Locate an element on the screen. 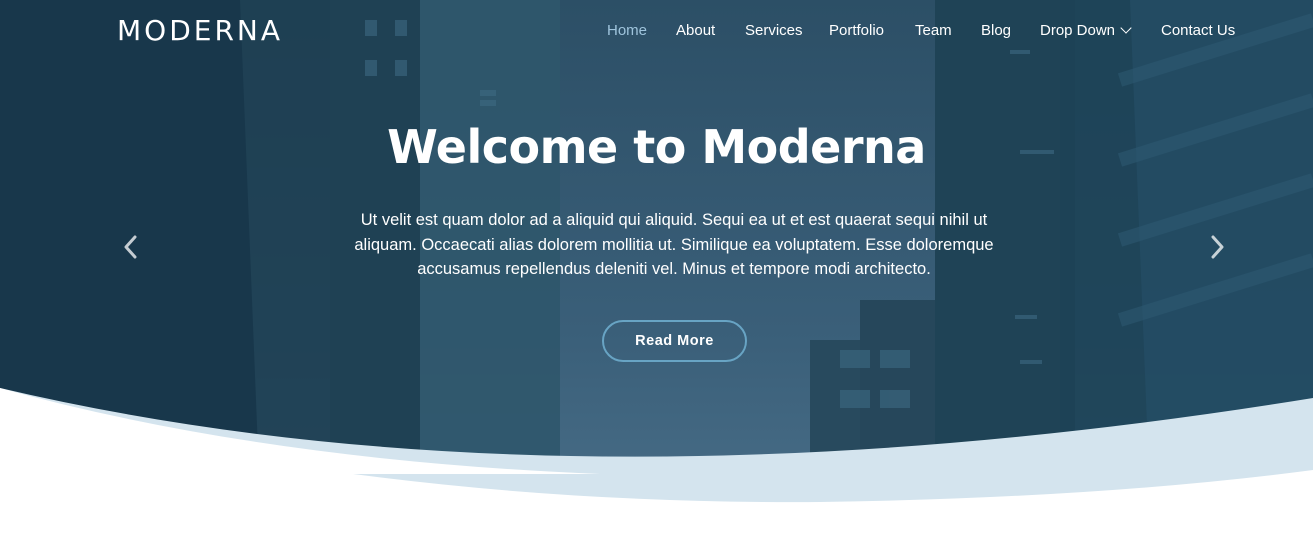  nav-item-contact: Contact Us is located at coordinates (1198, 30).